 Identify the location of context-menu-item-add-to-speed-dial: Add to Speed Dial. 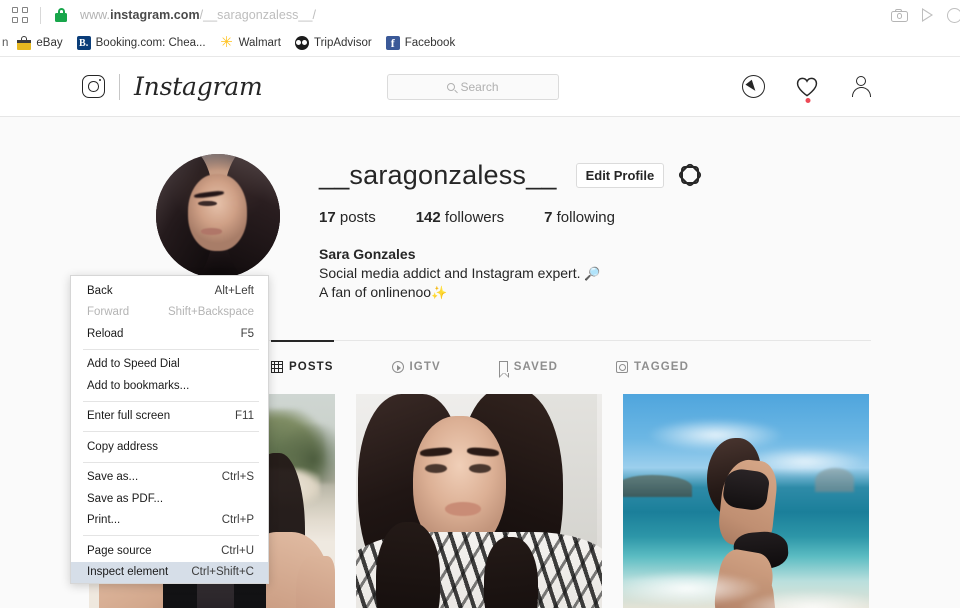
(169, 365).